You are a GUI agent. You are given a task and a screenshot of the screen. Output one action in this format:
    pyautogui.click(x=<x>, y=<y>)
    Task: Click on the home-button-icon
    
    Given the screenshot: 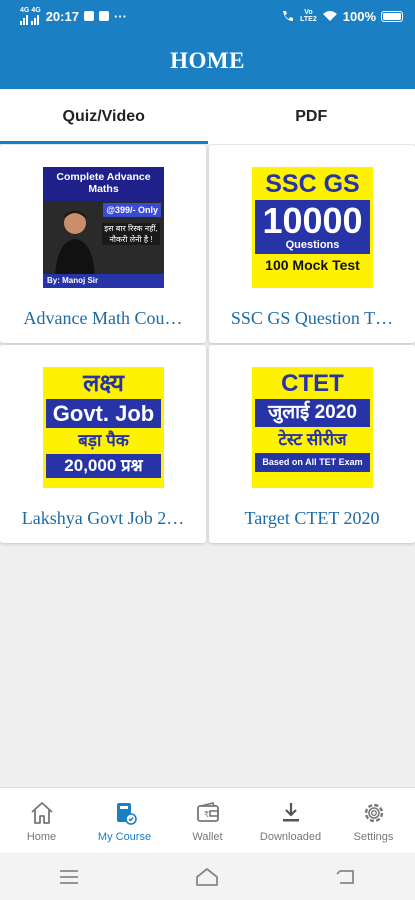 What is the action you would take?
    pyautogui.click(x=207, y=877)
    